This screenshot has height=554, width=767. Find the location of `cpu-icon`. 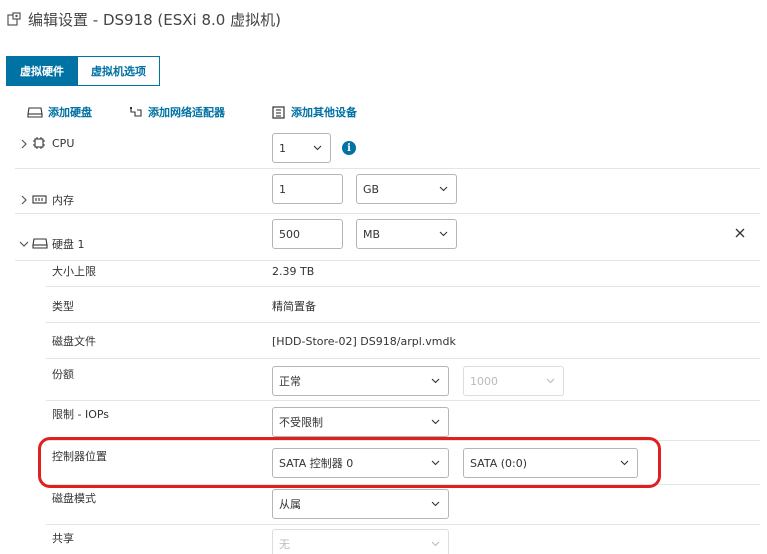

cpu-icon is located at coordinates (39, 143).